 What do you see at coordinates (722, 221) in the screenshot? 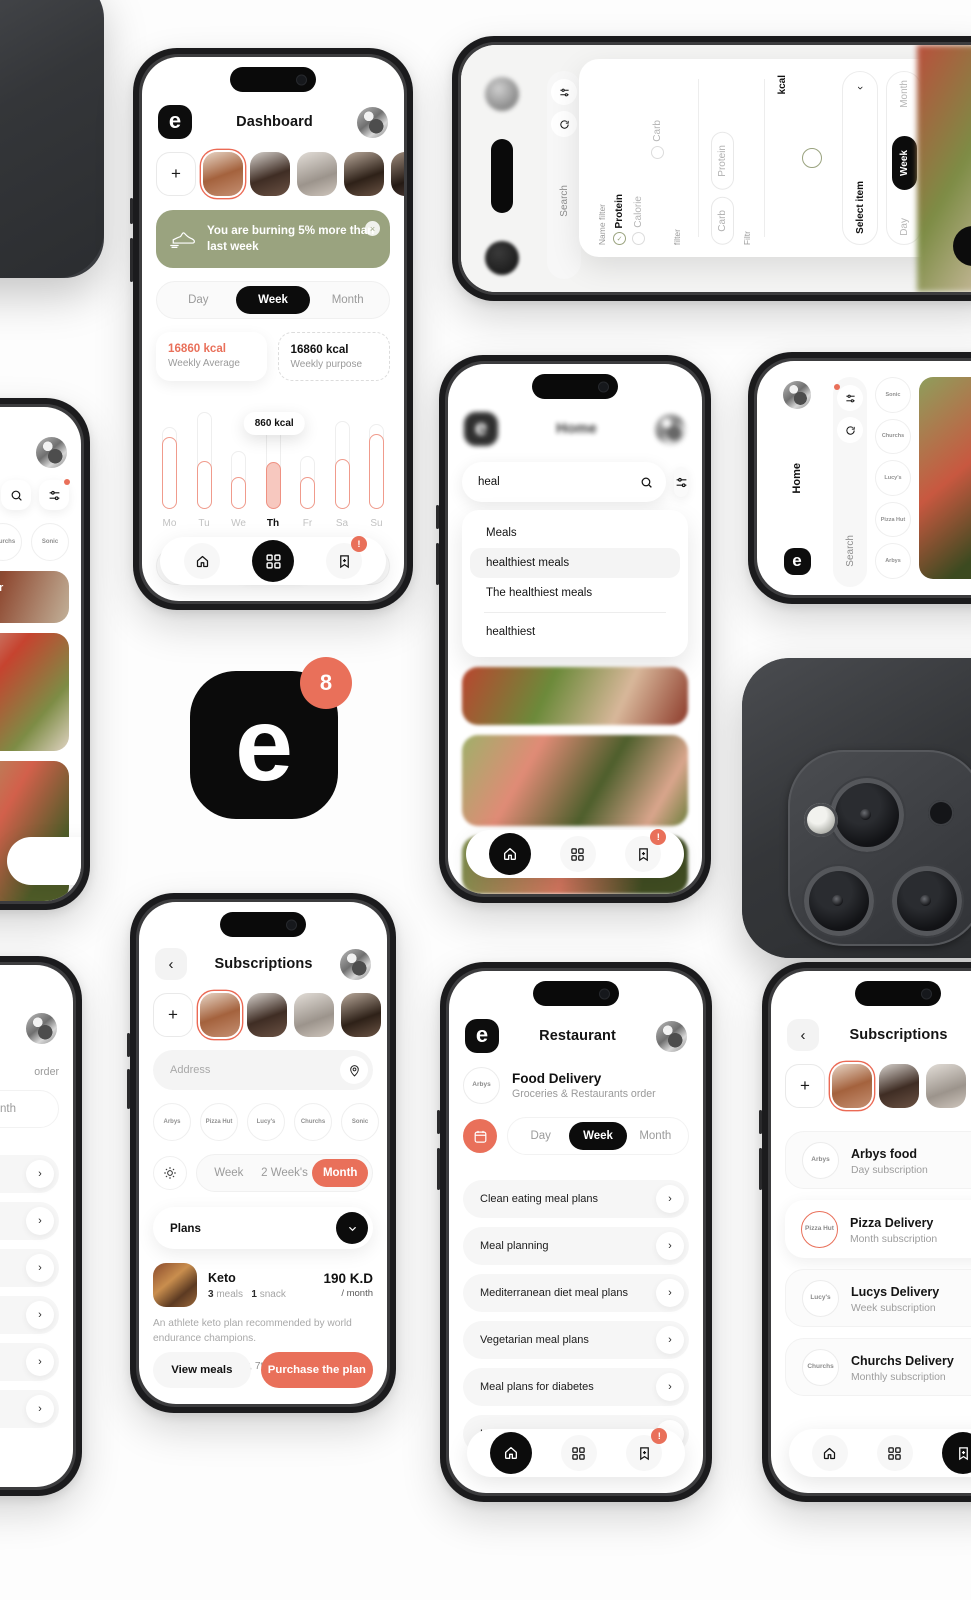
I see `chip-carb: Carb` at bounding box center [722, 221].